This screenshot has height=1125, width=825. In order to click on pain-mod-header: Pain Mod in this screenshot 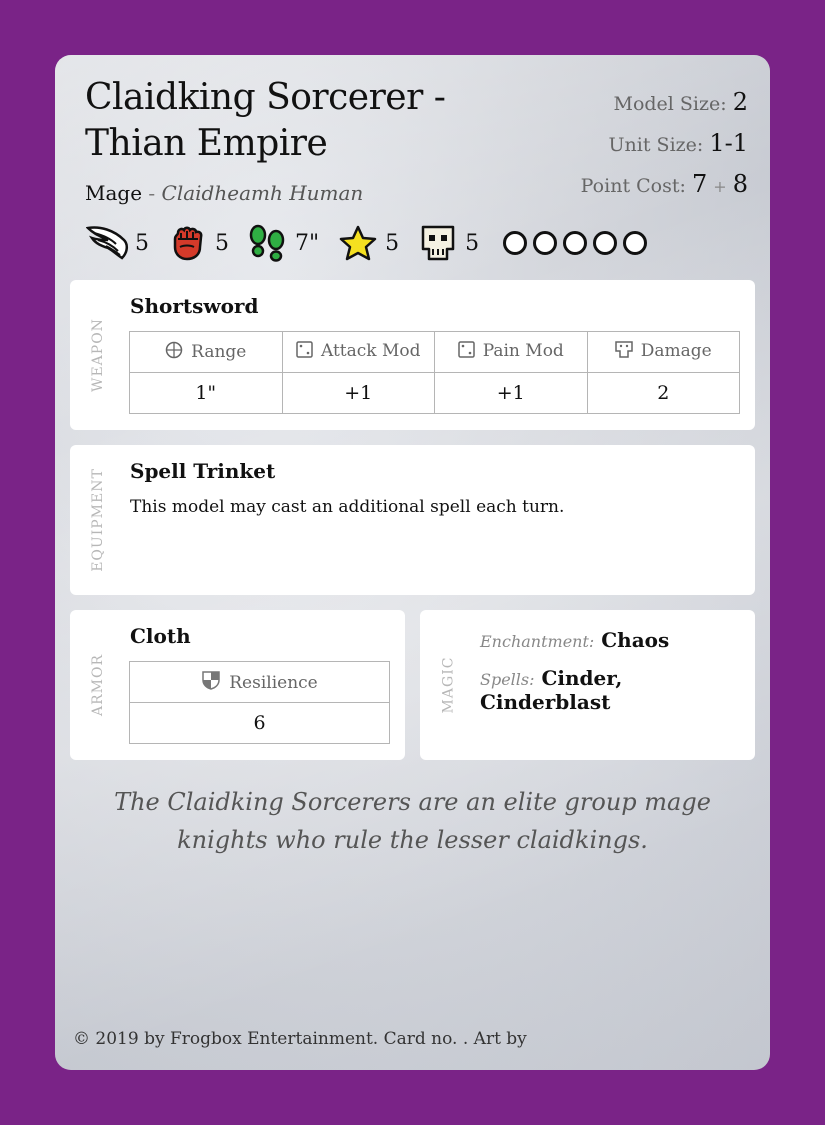, I will do `click(511, 352)`.